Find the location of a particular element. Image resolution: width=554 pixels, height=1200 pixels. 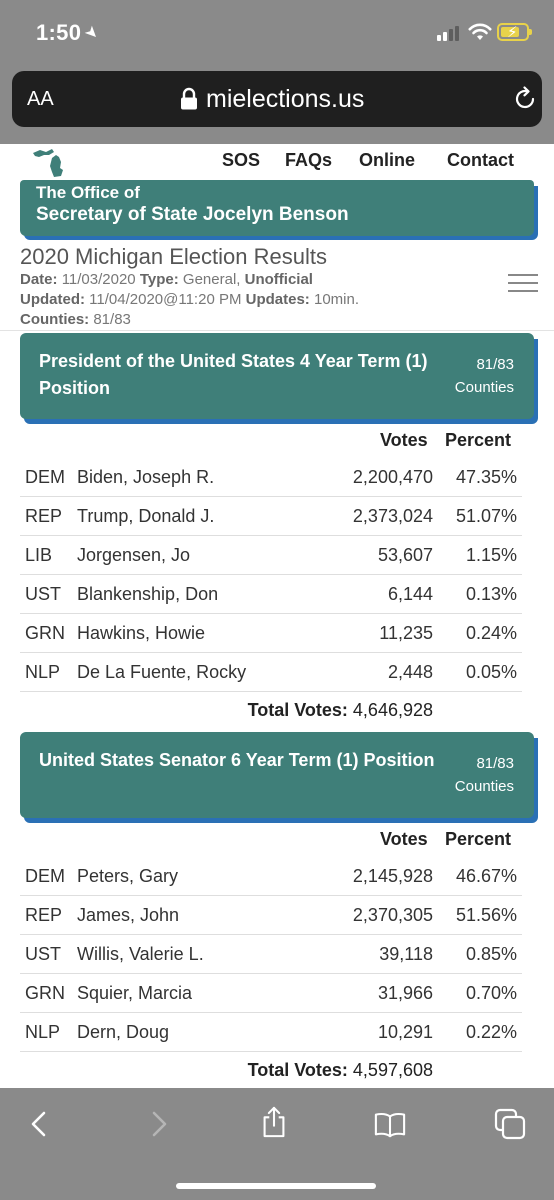

percent-cell: 0.24% is located at coordinates (491, 633).